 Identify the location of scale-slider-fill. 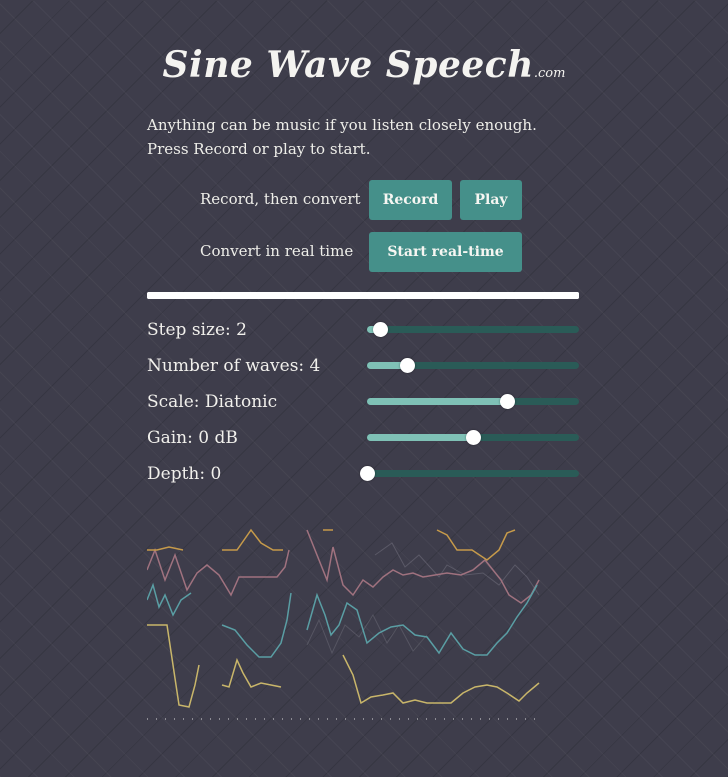
(437, 401).